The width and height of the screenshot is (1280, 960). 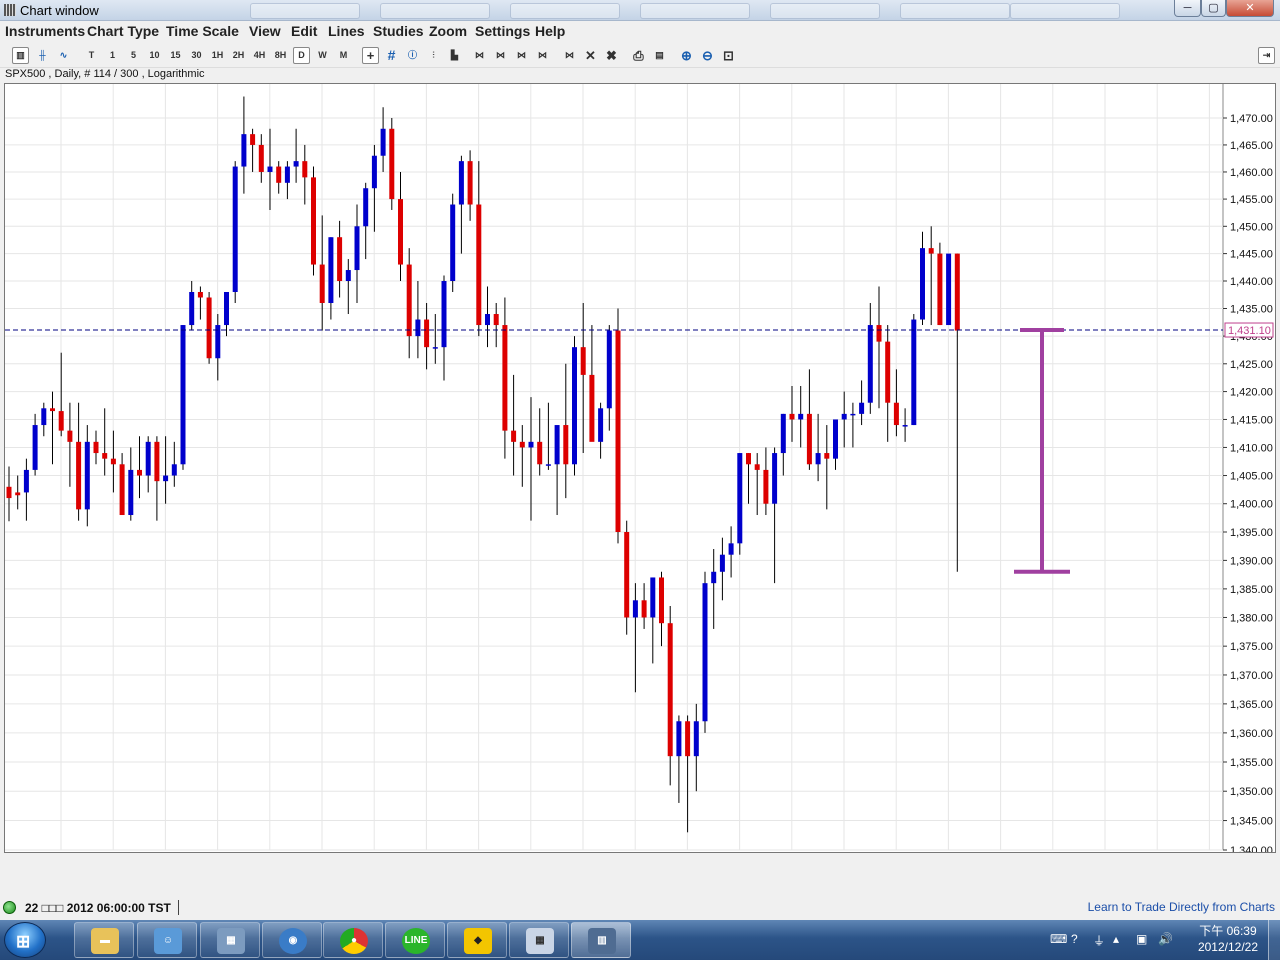 I want to click on y-tick-label: 1,465.00, so click(x=1251, y=146).